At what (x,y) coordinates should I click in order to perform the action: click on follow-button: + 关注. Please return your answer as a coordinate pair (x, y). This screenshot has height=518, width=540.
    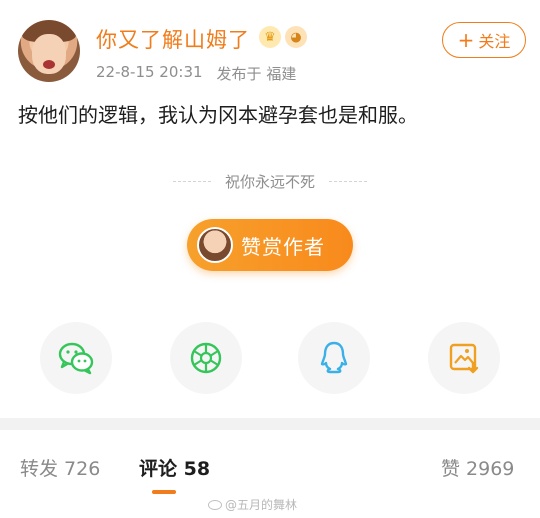
    Looking at the image, I should click on (484, 40).